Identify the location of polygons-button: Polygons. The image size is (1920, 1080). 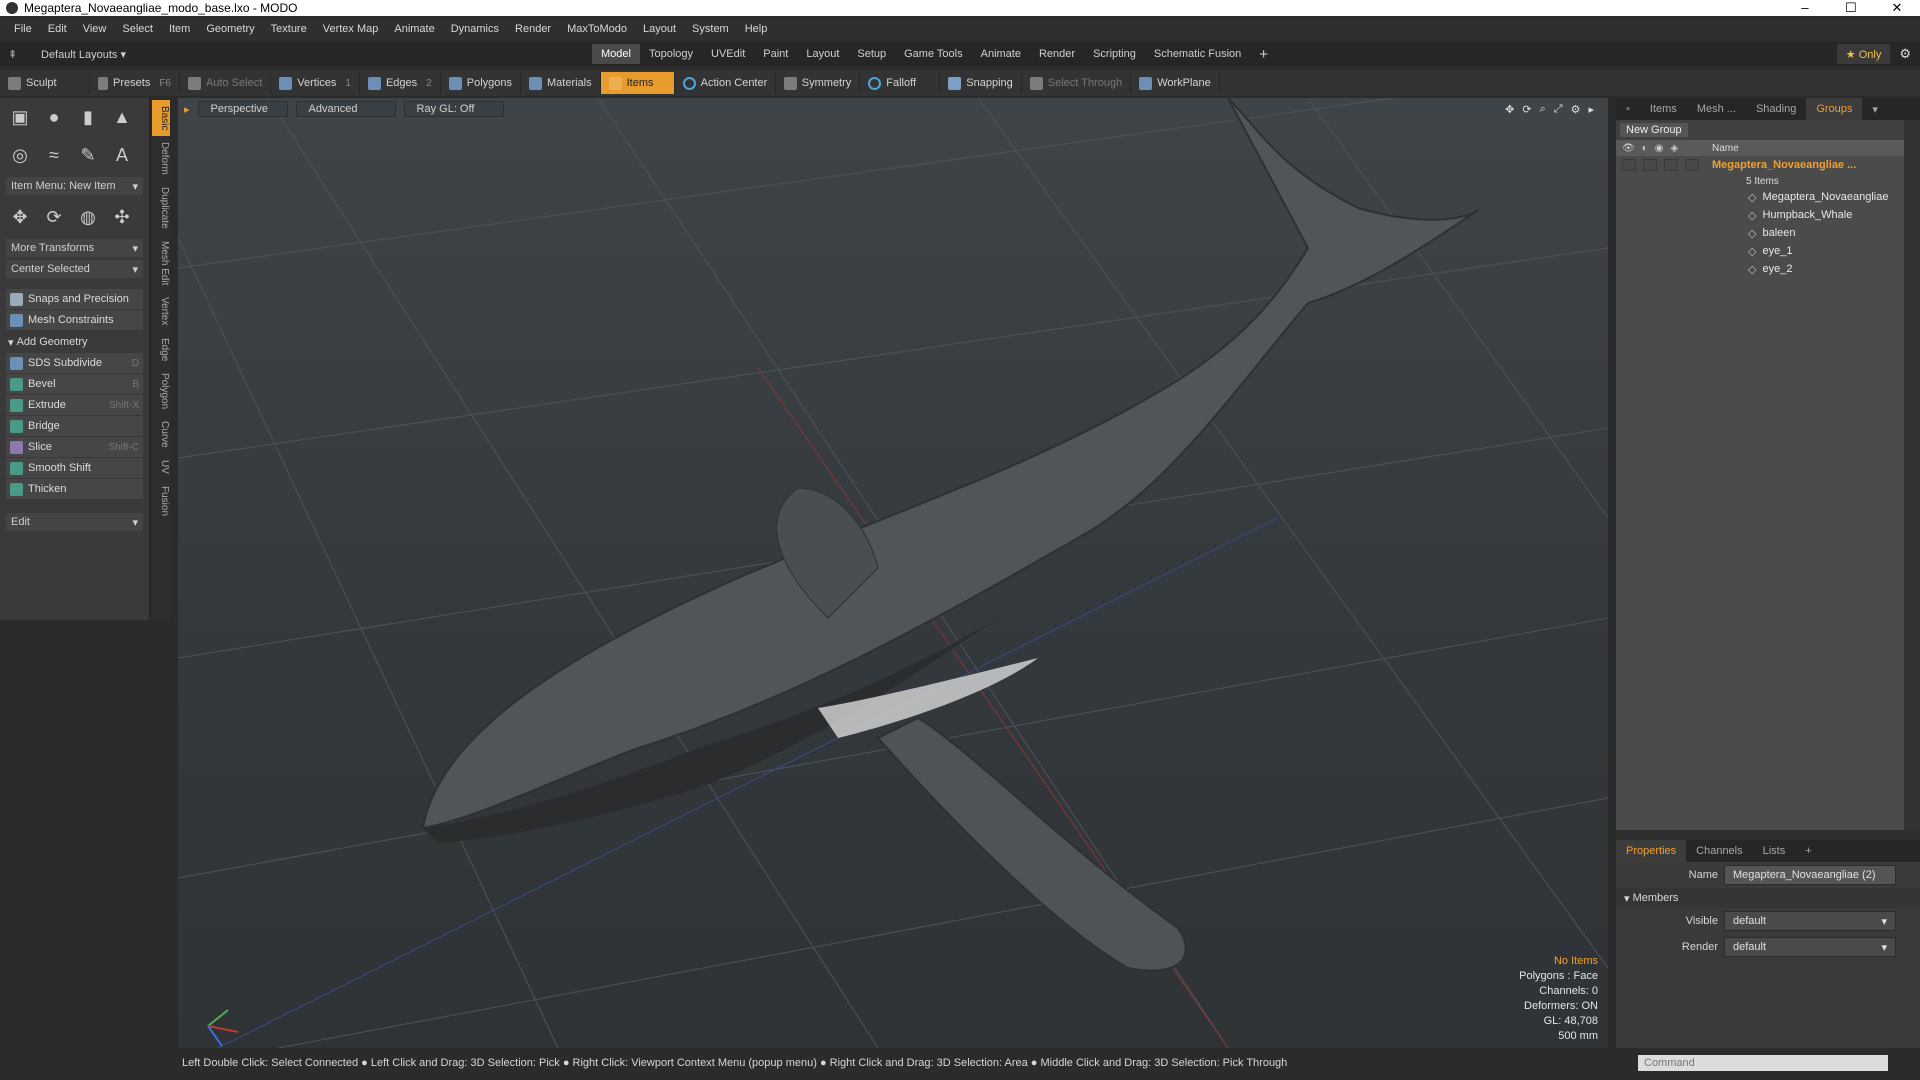
(481, 83).